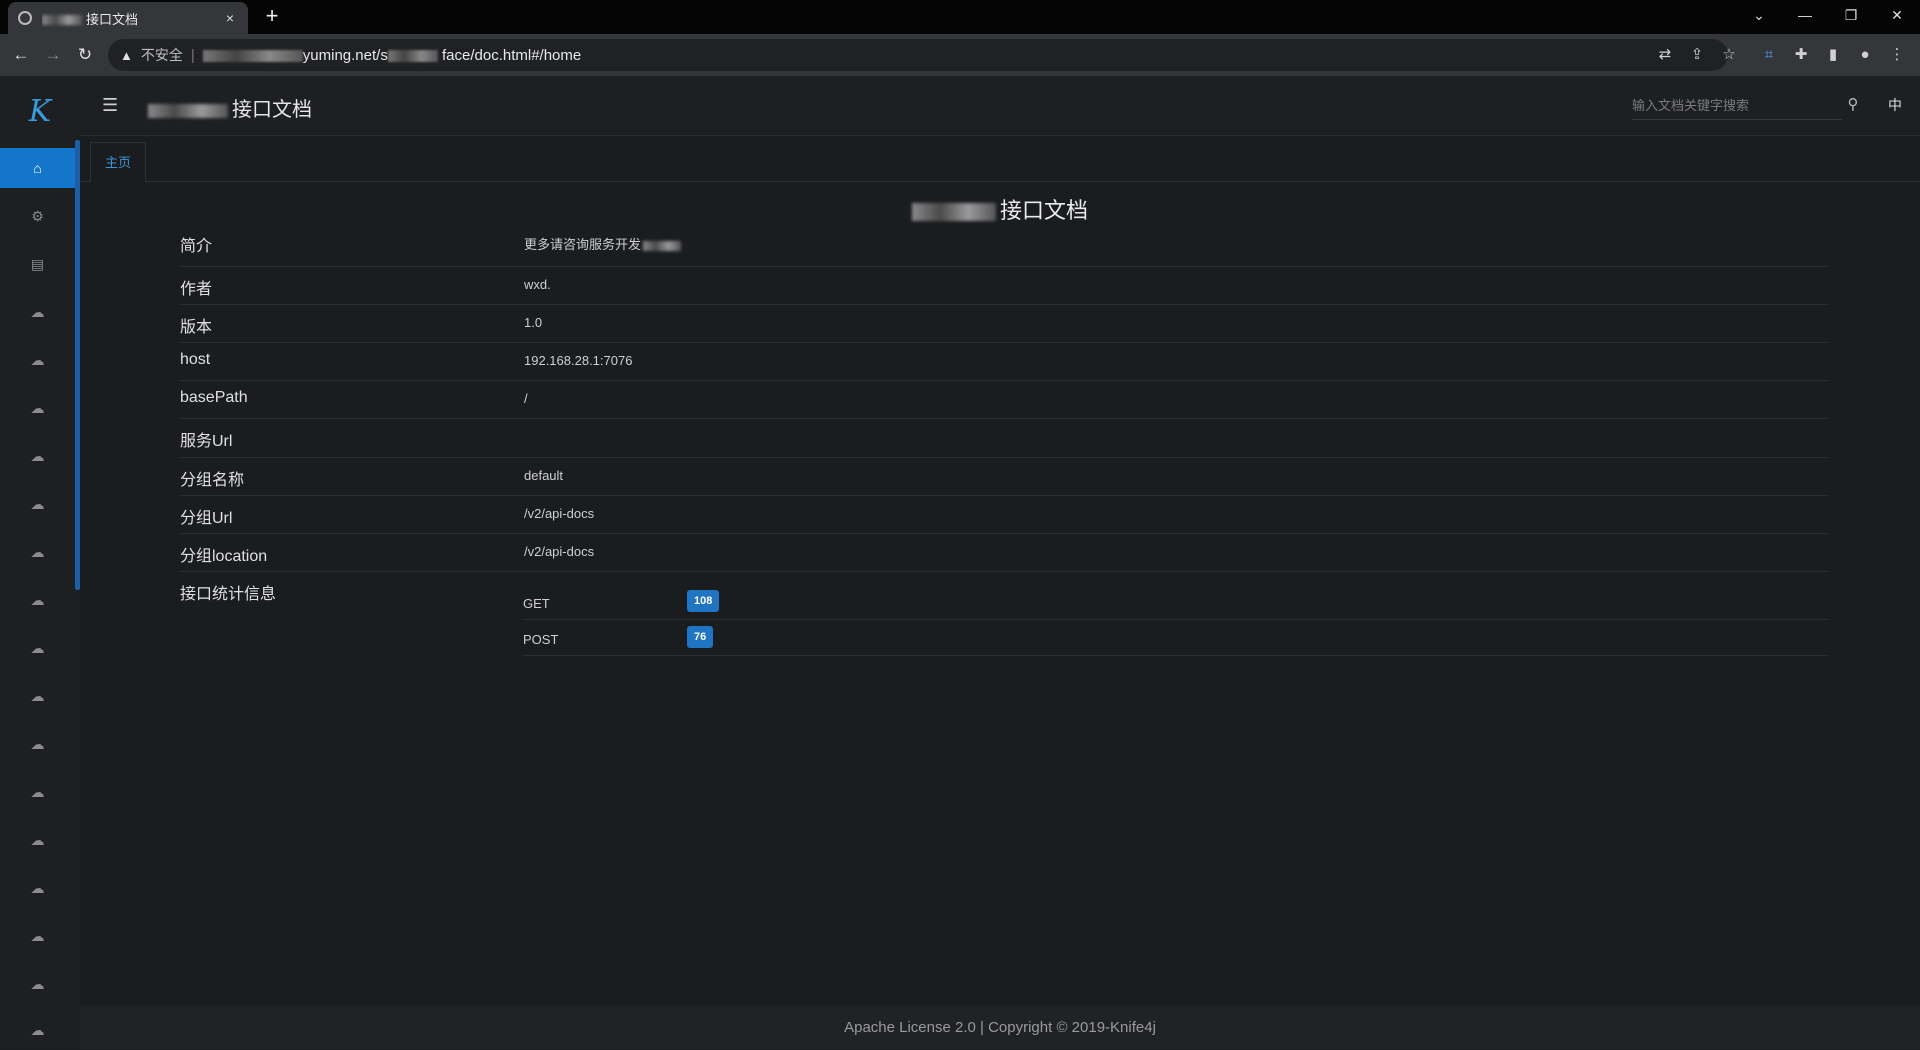 The width and height of the screenshot is (1920, 1050). What do you see at coordinates (196, 246) in the screenshot?
I see `info-label: 简介` at bounding box center [196, 246].